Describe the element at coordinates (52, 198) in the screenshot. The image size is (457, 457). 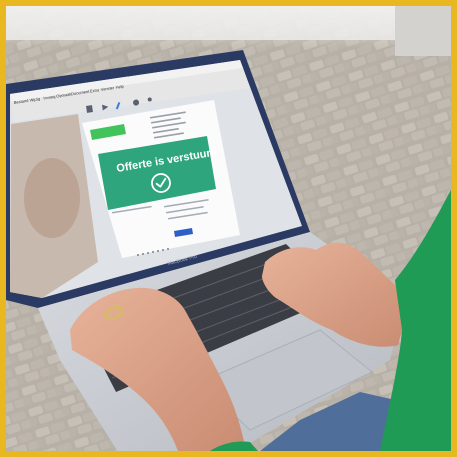
I see `background-person-face` at that location.